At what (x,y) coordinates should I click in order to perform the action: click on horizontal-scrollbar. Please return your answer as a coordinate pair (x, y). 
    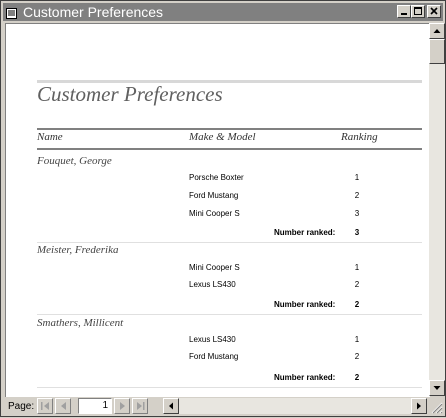
    Looking at the image, I should click on (295, 406).